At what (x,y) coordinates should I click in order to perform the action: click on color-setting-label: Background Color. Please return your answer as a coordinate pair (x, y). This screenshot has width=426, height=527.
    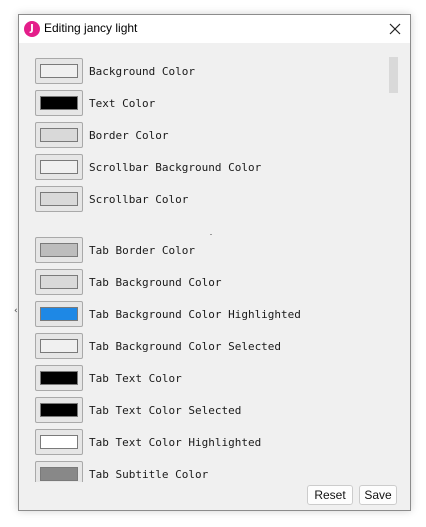
    Looking at the image, I should click on (142, 71).